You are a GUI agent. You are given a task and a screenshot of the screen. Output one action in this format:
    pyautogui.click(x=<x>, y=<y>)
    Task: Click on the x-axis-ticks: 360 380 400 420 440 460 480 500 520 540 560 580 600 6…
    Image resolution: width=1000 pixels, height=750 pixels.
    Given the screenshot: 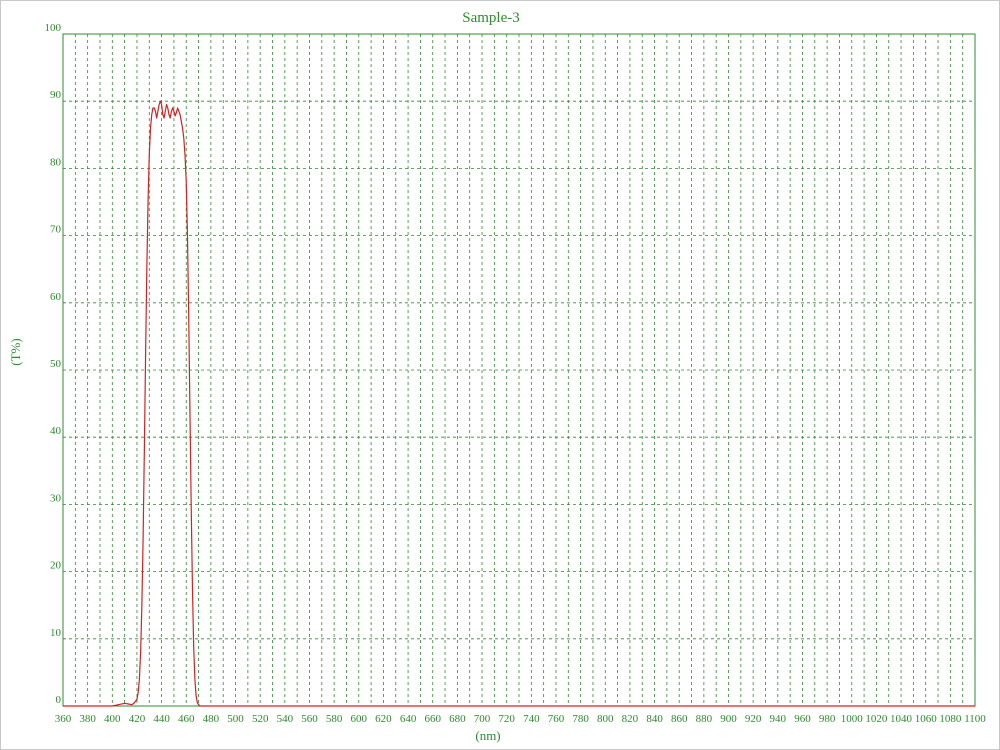 What is the action you would take?
    pyautogui.click(x=521, y=719)
    